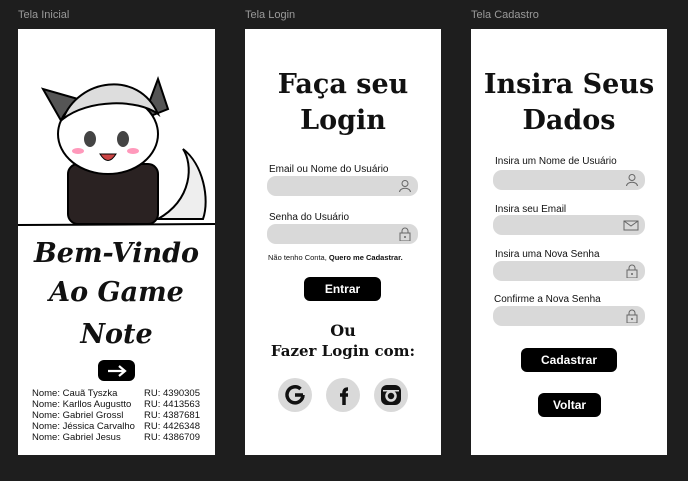  What do you see at coordinates (343, 351) in the screenshot?
I see `social-login-label: Fazer Login com:` at bounding box center [343, 351].